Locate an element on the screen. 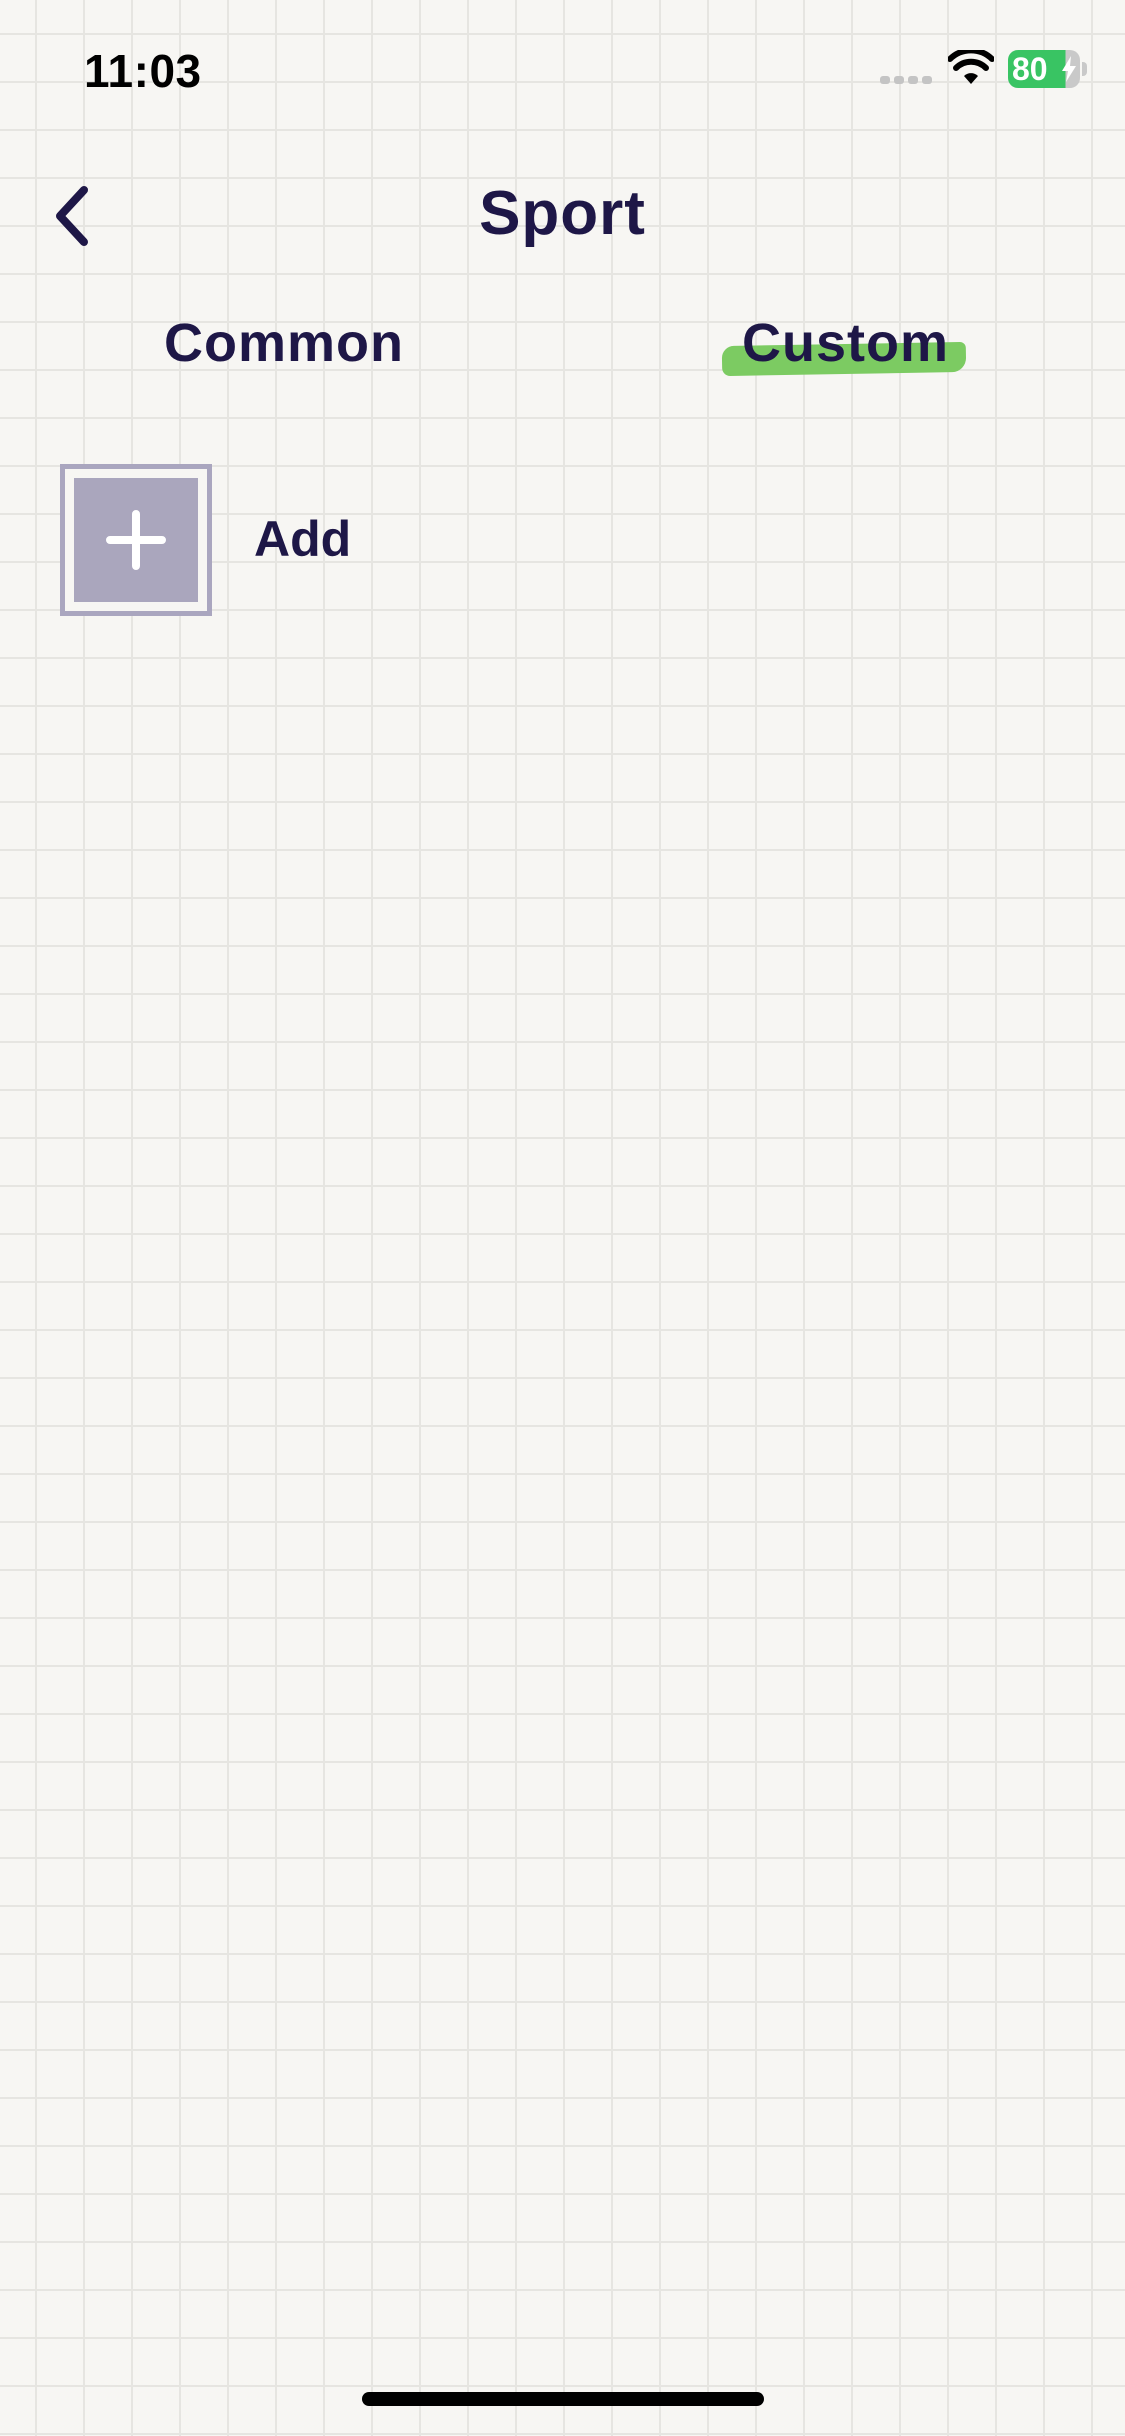 This screenshot has height=2436, width=1125. add-tile is located at coordinates (136, 540).